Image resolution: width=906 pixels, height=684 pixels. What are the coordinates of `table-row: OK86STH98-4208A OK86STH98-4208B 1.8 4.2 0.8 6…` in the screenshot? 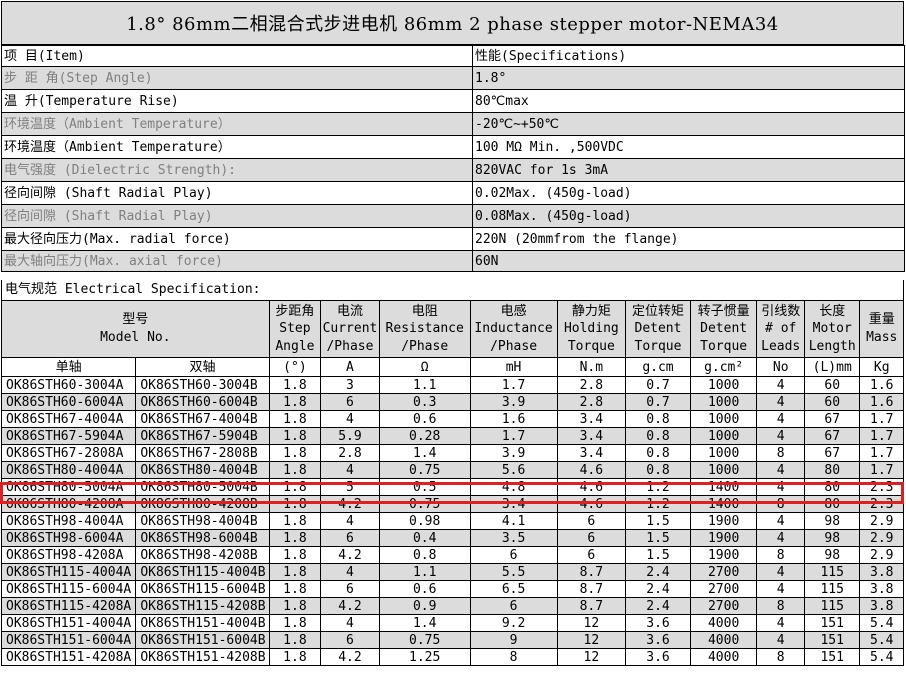 It's located at (452, 555).